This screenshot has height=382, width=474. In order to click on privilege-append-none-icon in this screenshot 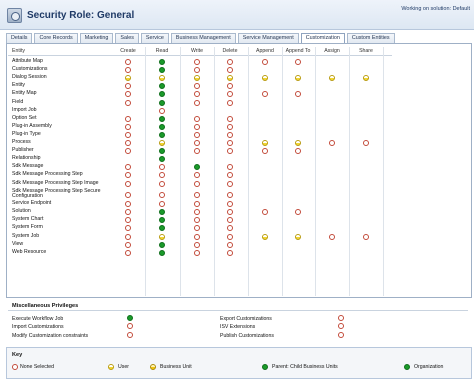, I will do `click(265, 62)`.